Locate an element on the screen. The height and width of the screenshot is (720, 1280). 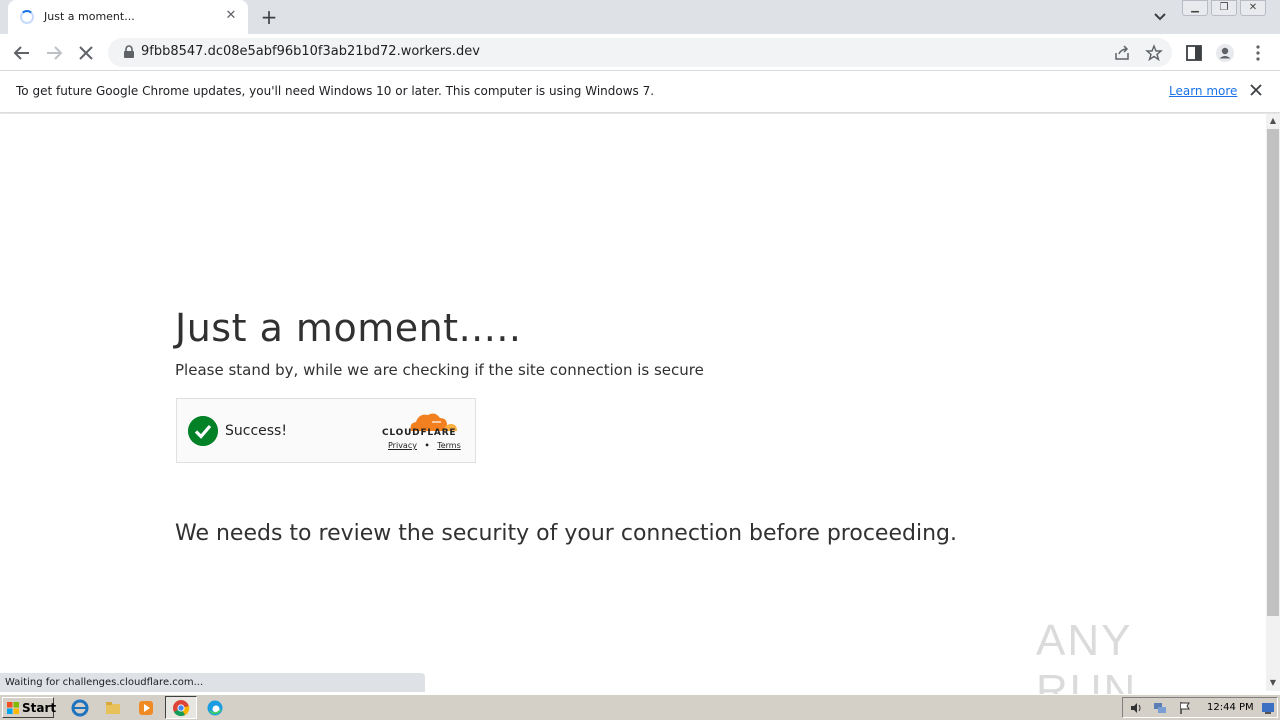
chrome-taskbar-button is located at coordinates (181, 707).